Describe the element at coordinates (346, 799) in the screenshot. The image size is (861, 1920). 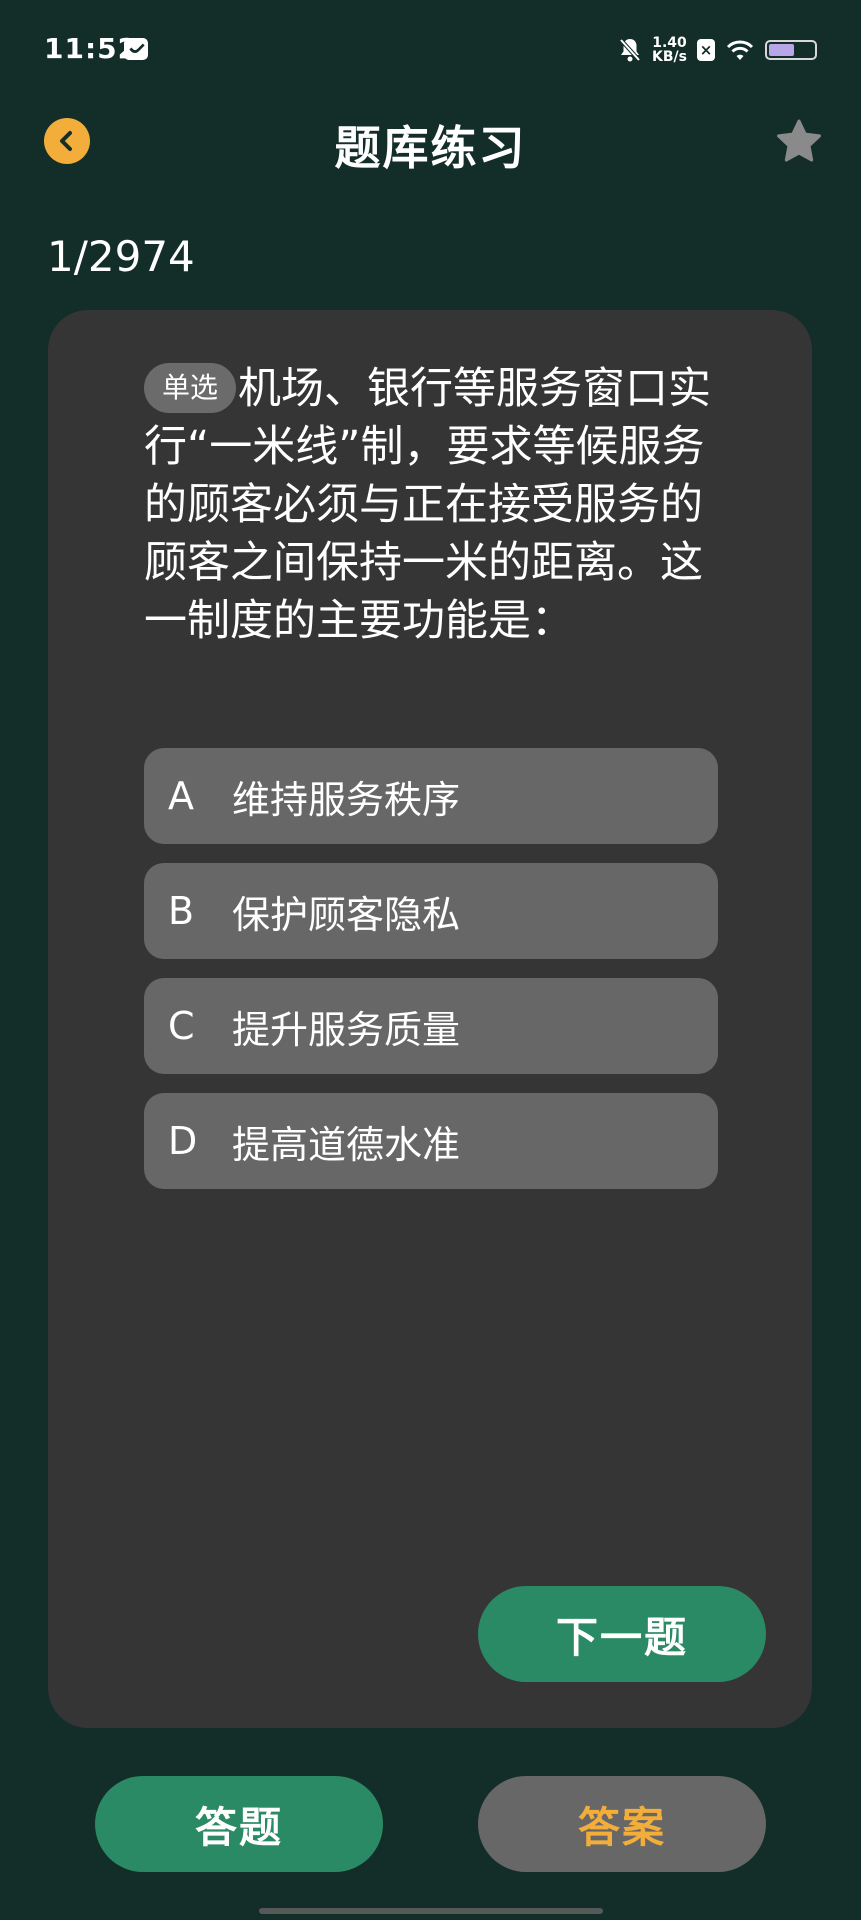
I see `option-text: 维持服务秩序` at that location.